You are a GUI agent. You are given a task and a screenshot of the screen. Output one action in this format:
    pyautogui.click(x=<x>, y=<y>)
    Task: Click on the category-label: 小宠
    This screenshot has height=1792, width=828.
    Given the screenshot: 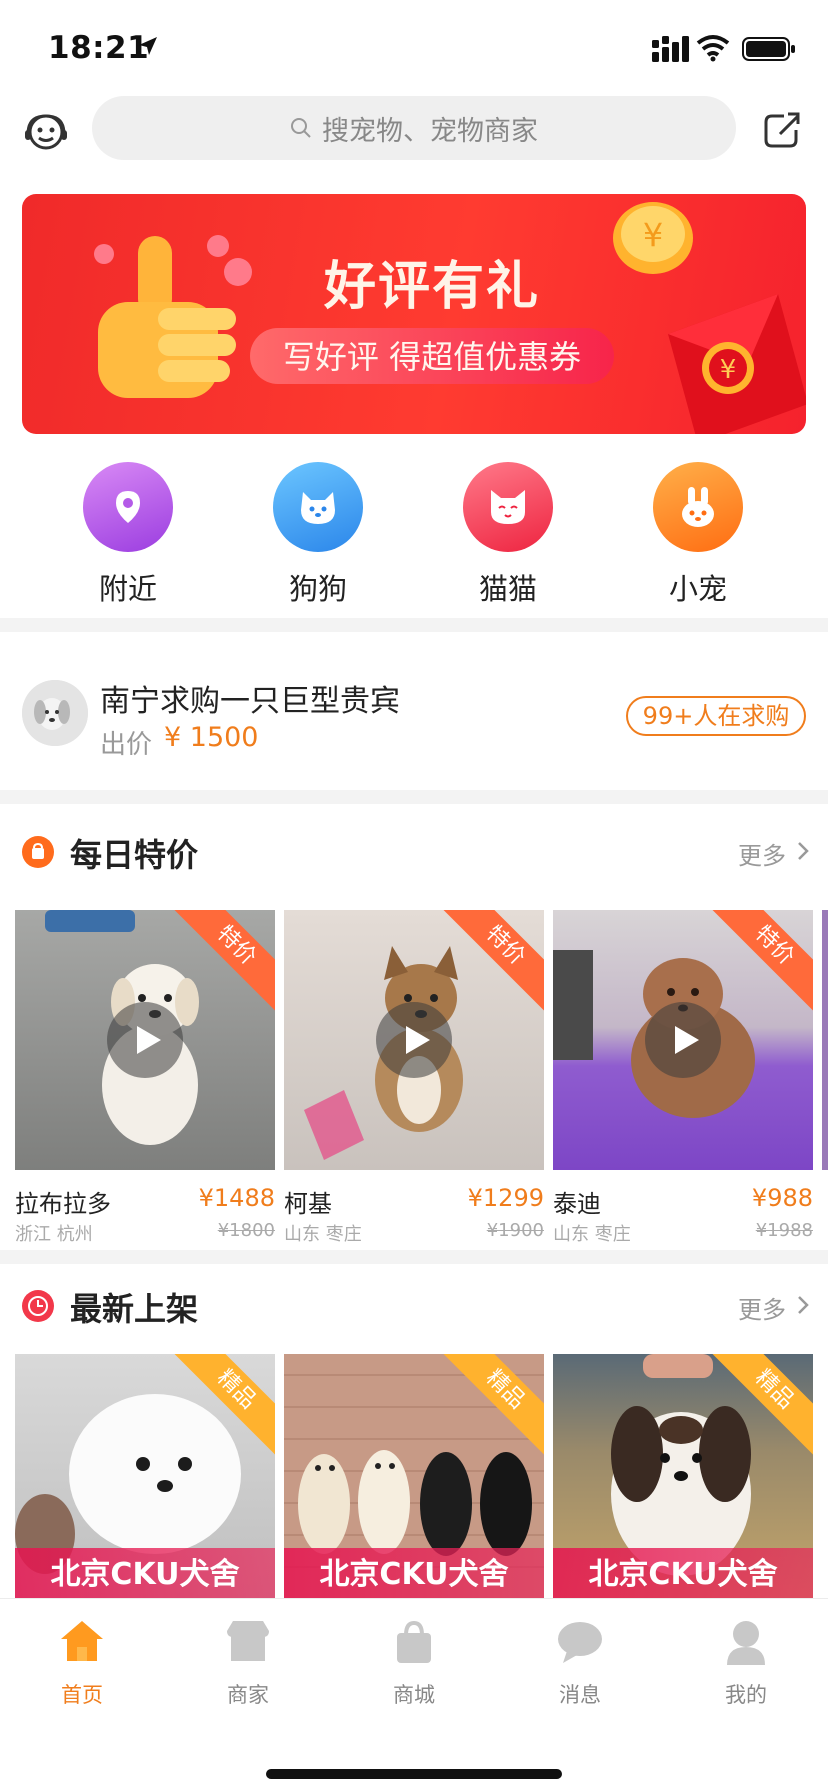 What is the action you would take?
    pyautogui.click(x=697, y=589)
    